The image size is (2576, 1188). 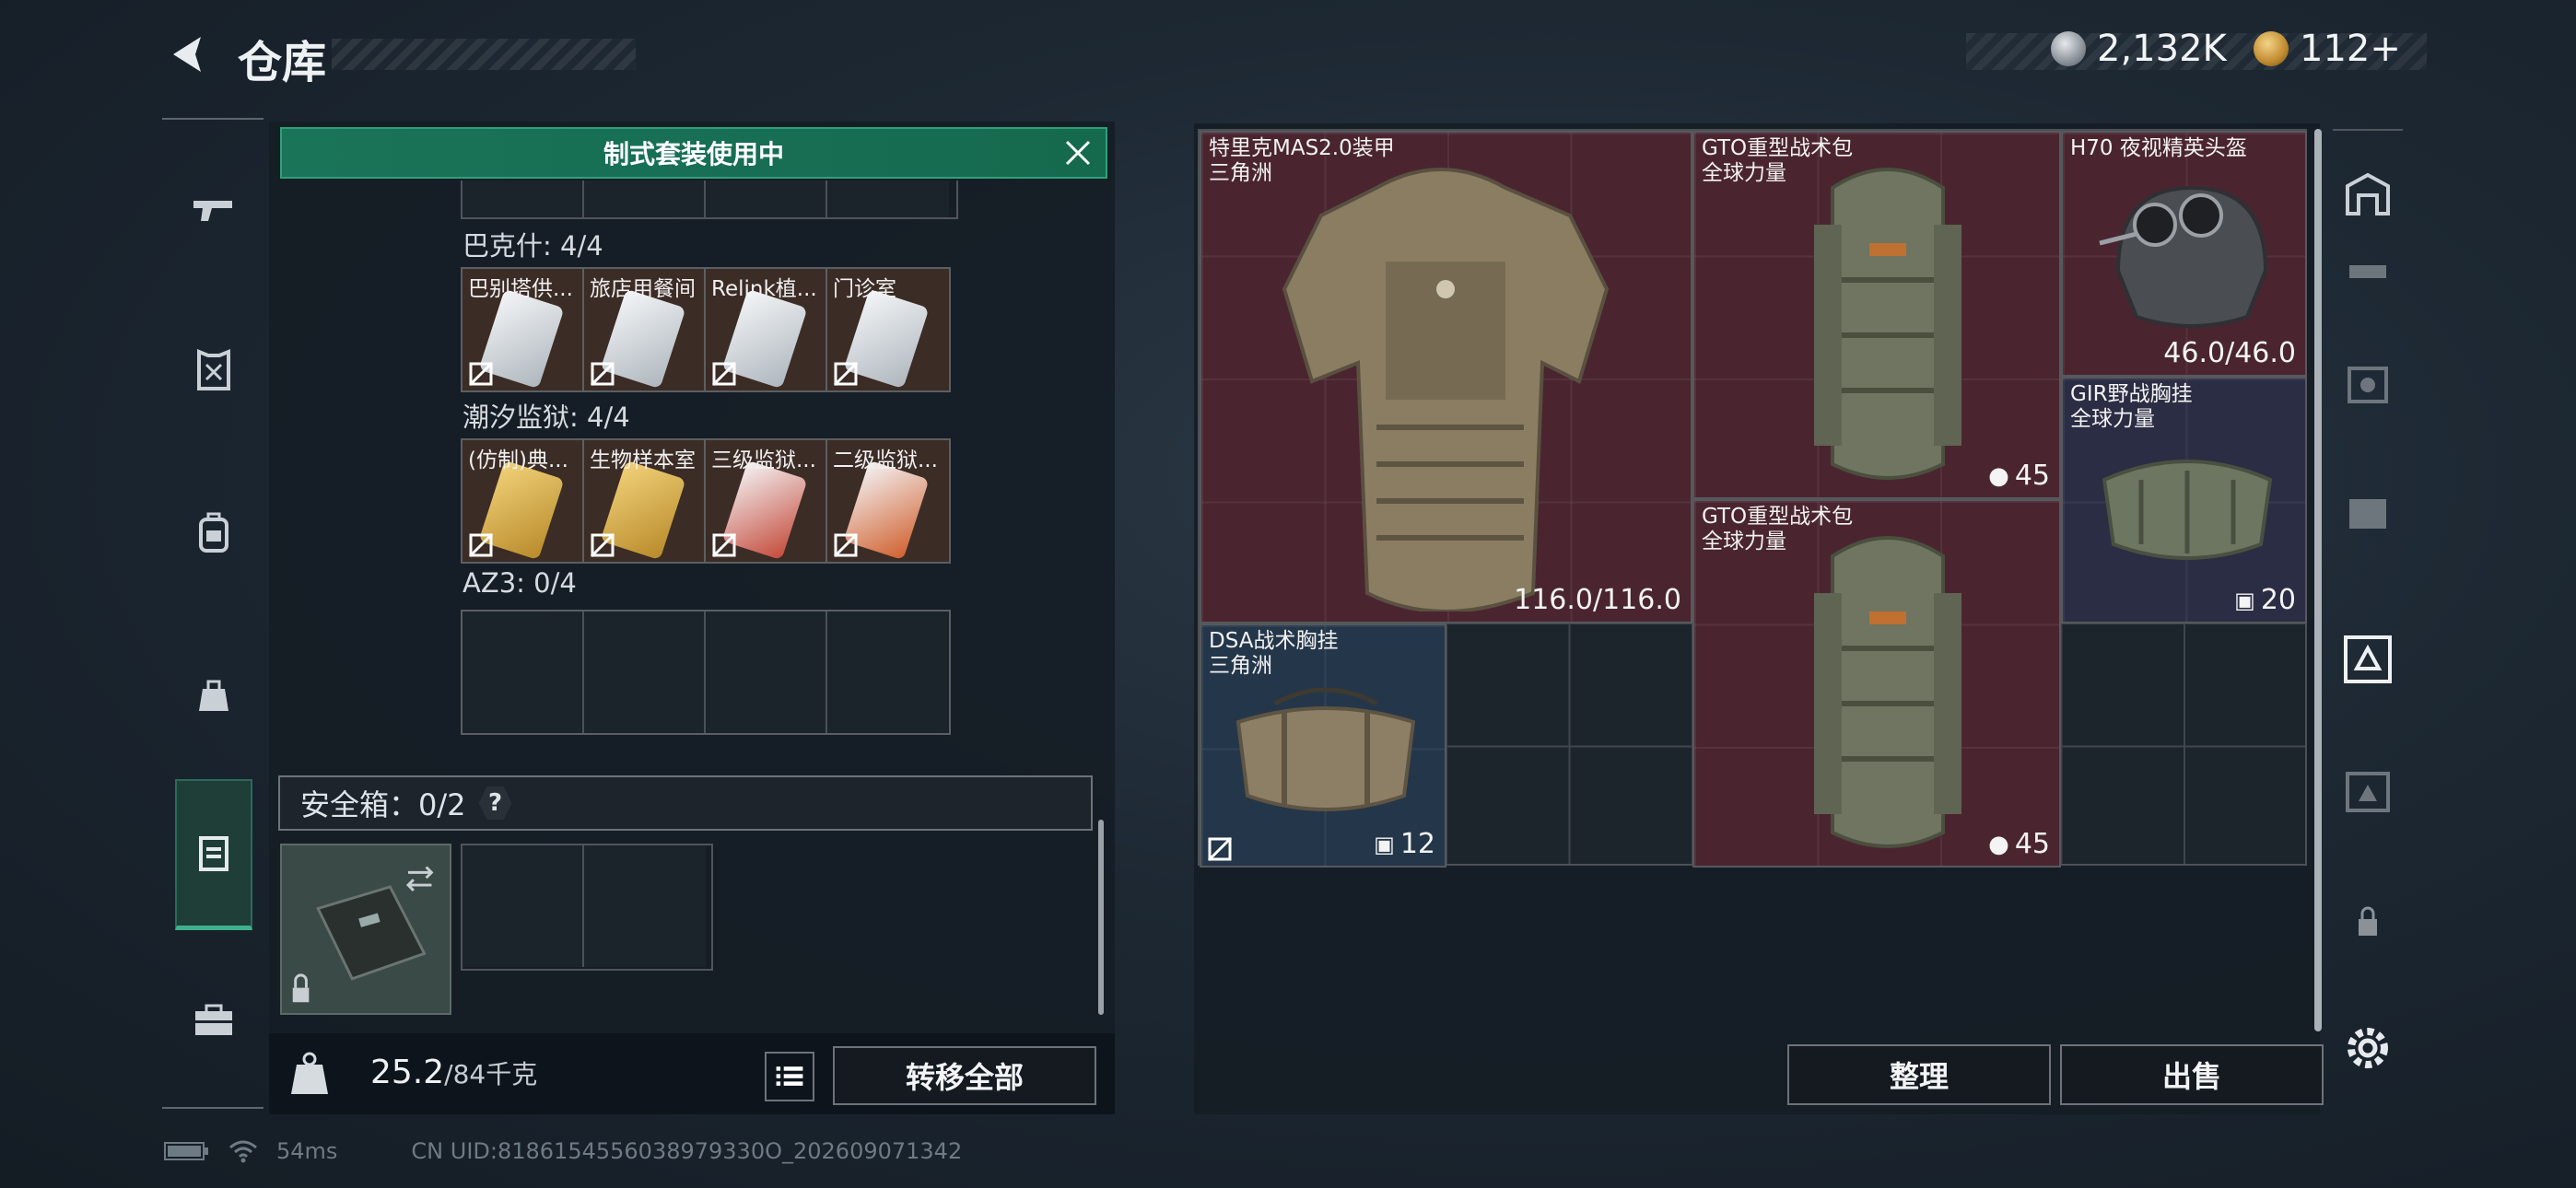 I want to click on stash-page-nav, so click(x=2368, y=608).